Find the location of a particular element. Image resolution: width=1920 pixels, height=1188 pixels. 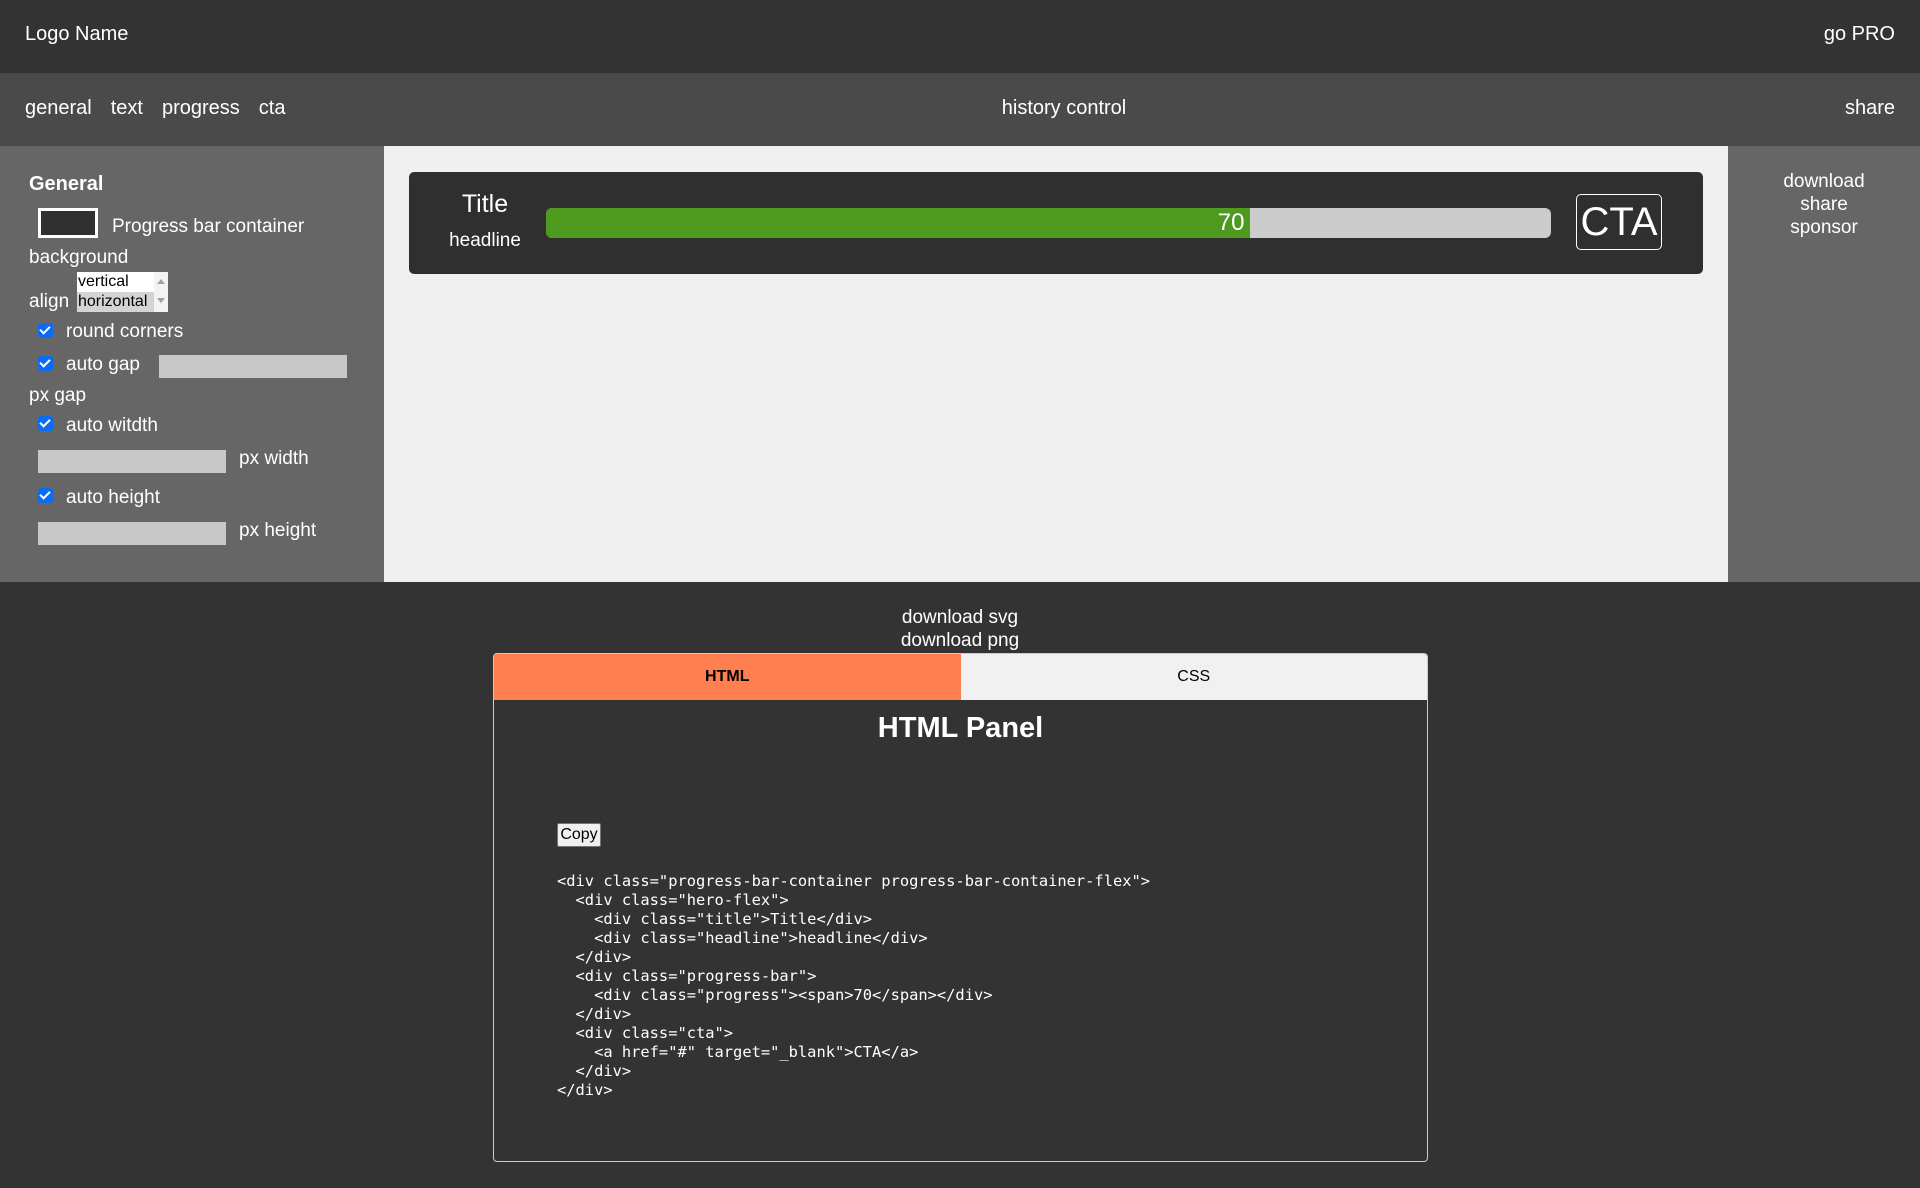

progress-bar-container: Title headline 70 CTA is located at coordinates (1056, 223).